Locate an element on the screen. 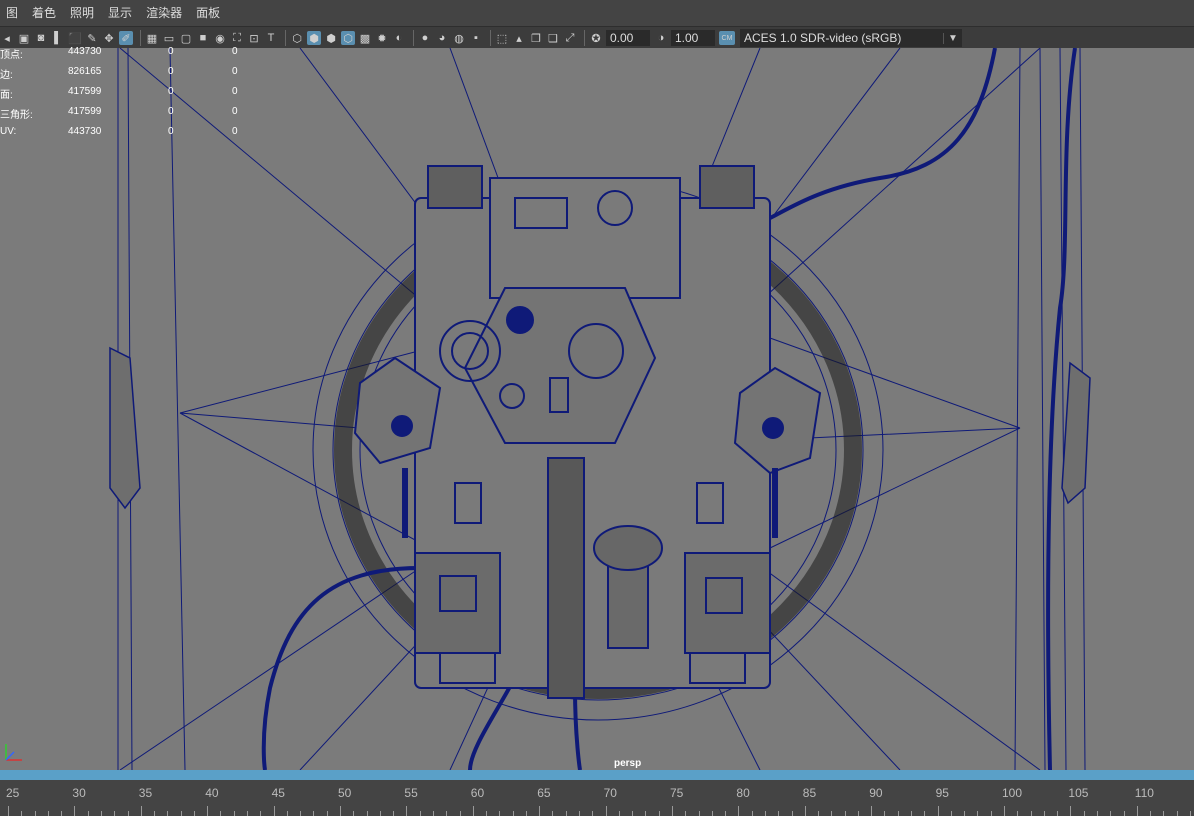 This screenshot has height=816, width=1194. xray-icon: ⬡ is located at coordinates (348, 38).